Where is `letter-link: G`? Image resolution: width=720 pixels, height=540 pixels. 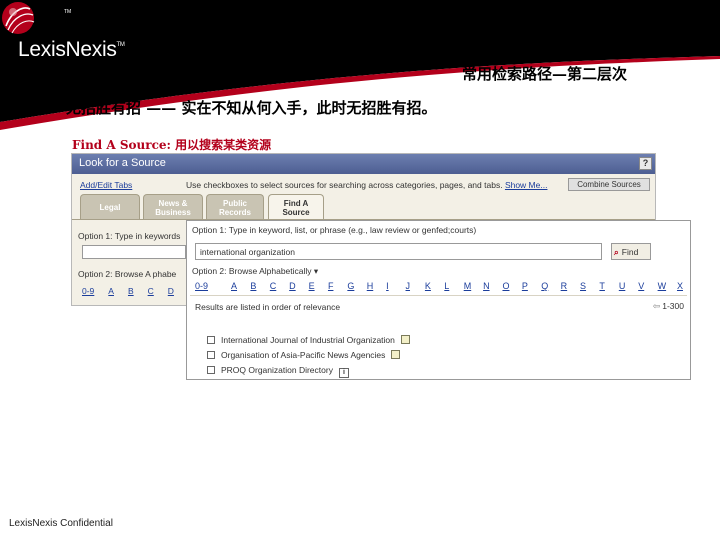
letter-link: G is located at coordinates (356, 286).